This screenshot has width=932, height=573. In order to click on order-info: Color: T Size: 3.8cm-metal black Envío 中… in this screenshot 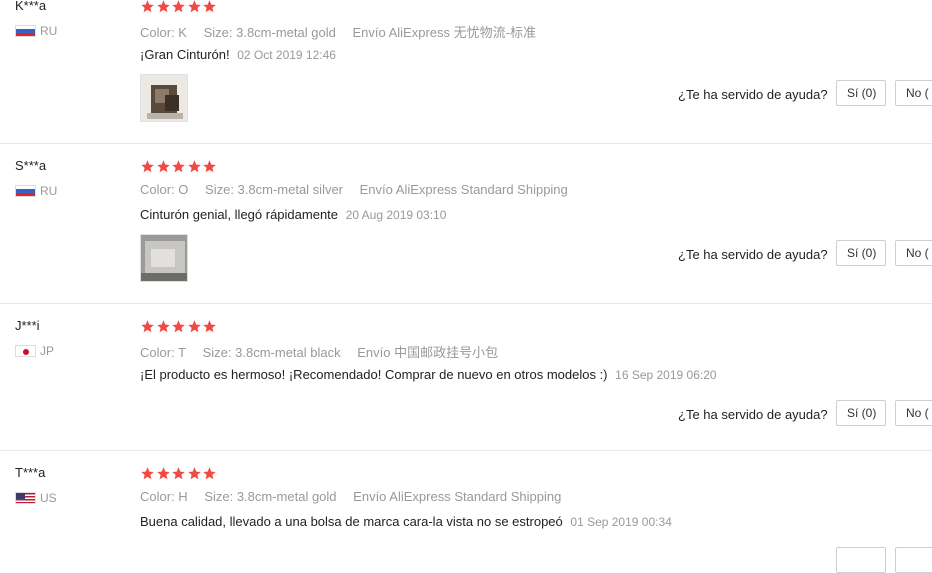, I will do `click(325, 351)`.